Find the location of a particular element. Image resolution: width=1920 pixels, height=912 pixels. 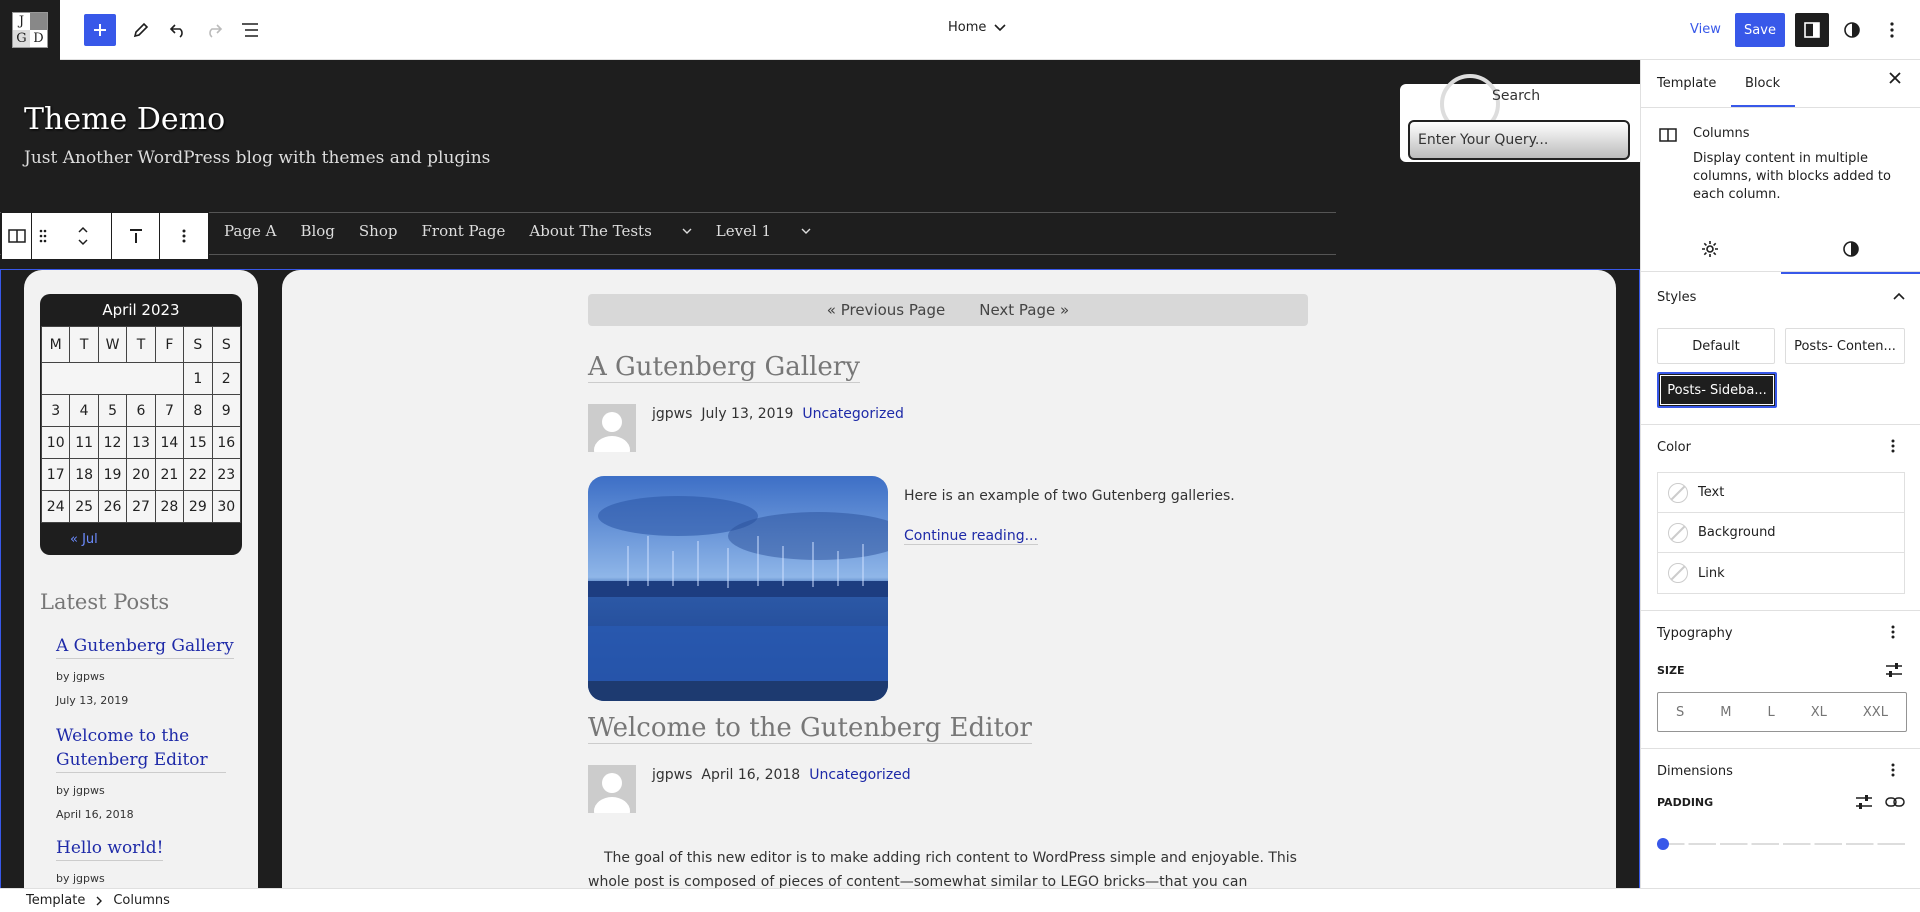

nav-item: Front Page is located at coordinates (463, 231).